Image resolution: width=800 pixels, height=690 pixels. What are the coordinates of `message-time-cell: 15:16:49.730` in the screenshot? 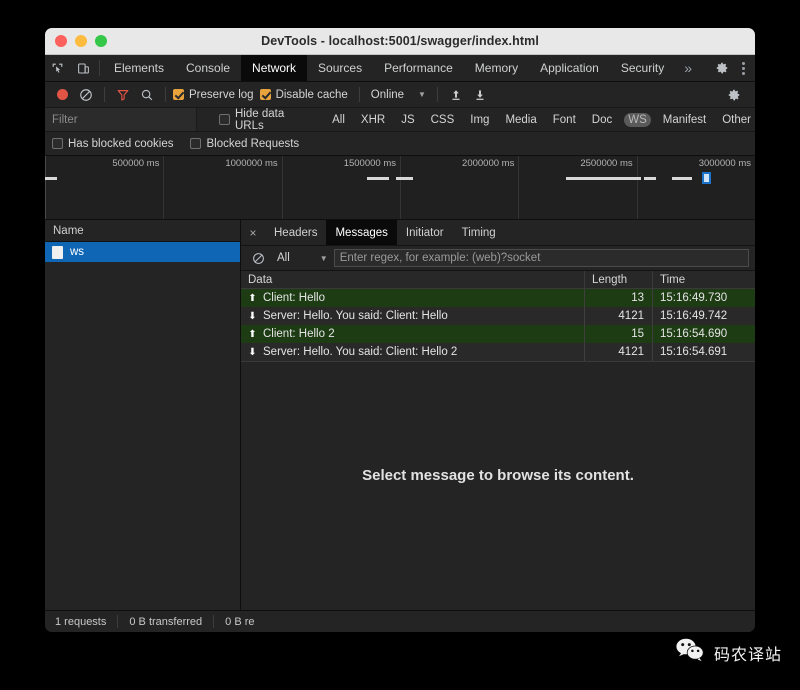 It's located at (694, 298).